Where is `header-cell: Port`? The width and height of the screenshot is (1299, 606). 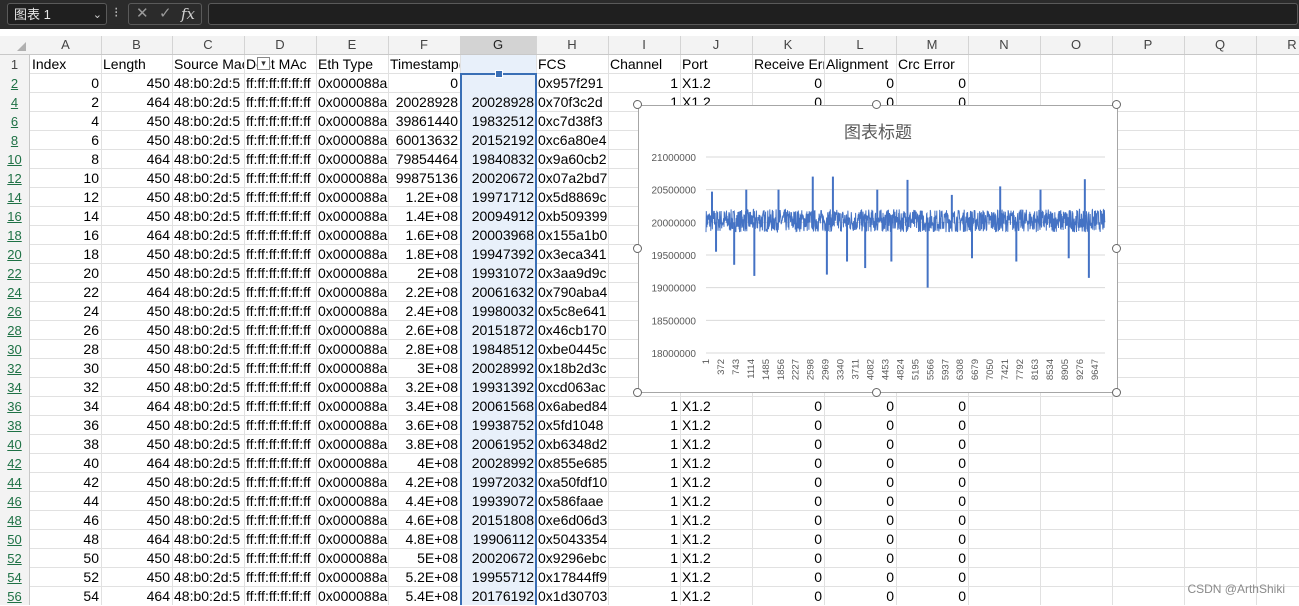 header-cell: Port is located at coordinates (716, 64).